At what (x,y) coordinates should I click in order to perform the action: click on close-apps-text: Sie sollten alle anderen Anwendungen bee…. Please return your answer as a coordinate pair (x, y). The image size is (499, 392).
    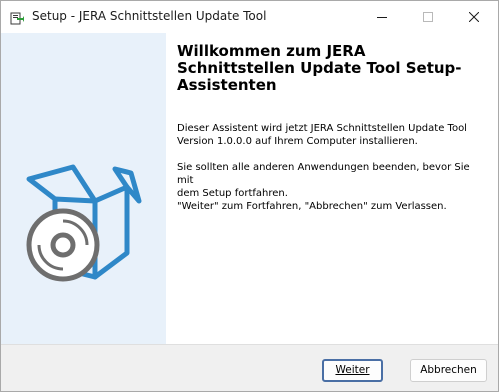
    Looking at the image, I should click on (323, 180).